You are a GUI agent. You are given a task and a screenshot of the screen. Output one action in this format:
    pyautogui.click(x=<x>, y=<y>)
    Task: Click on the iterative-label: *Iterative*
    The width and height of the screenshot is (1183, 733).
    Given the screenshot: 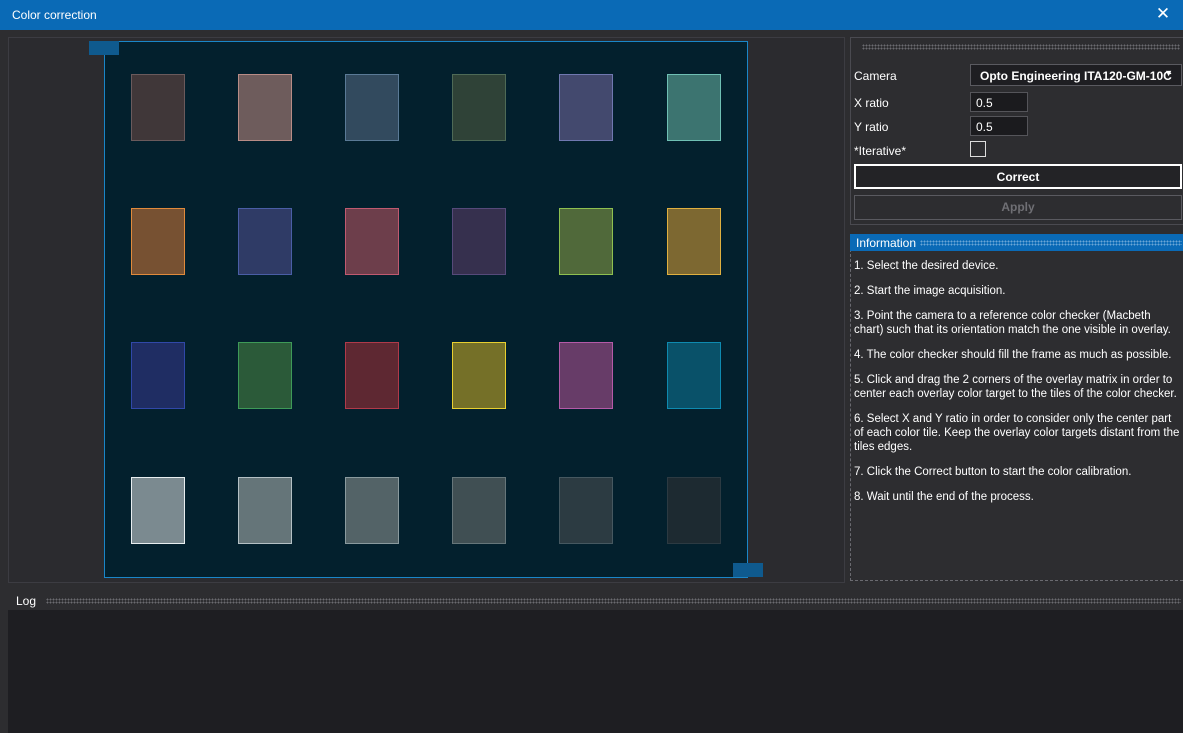 What is the action you would take?
    pyautogui.click(x=880, y=151)
    